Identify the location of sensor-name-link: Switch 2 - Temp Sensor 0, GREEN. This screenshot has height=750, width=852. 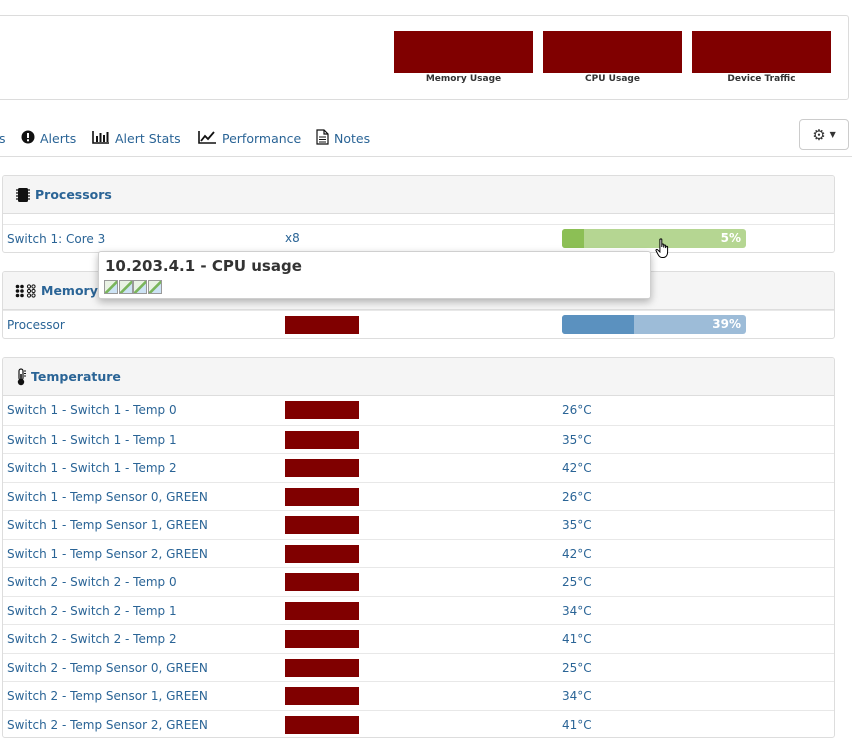
(107, 668).